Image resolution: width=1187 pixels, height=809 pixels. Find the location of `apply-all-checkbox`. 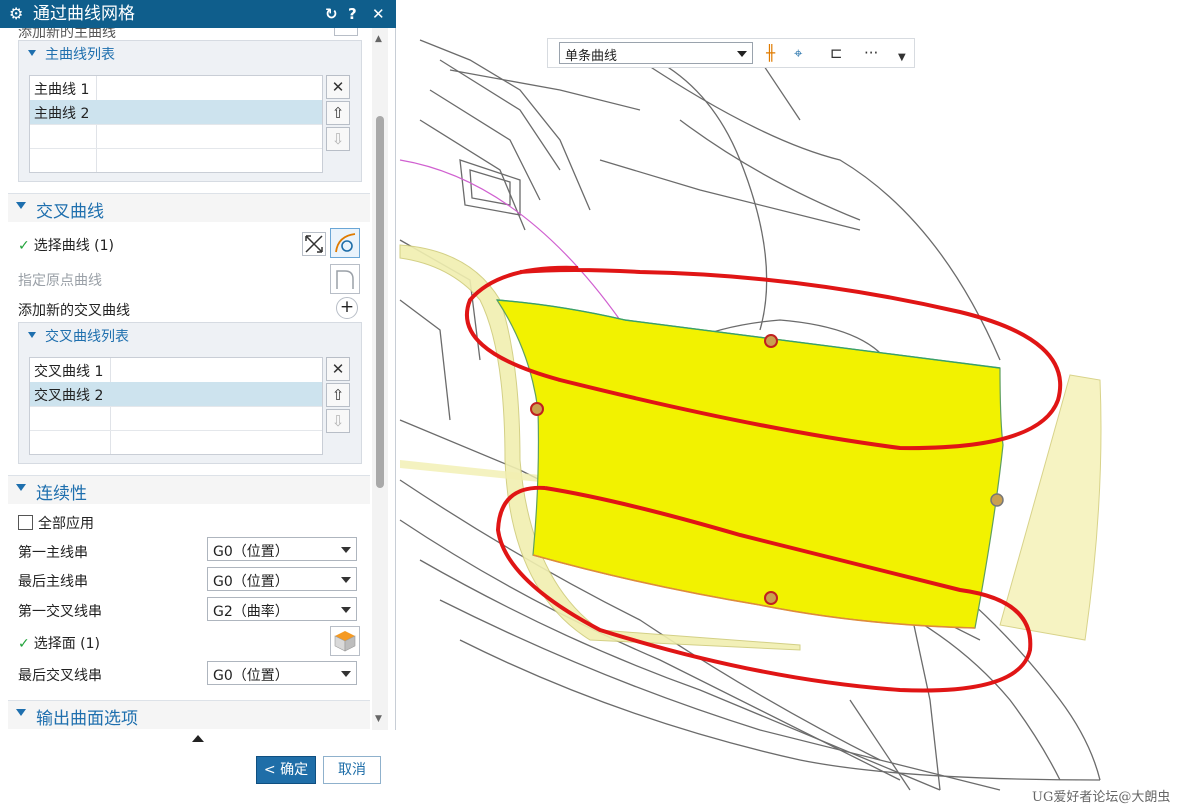

apply-all-checkbox is located at coordinates (25, 522).